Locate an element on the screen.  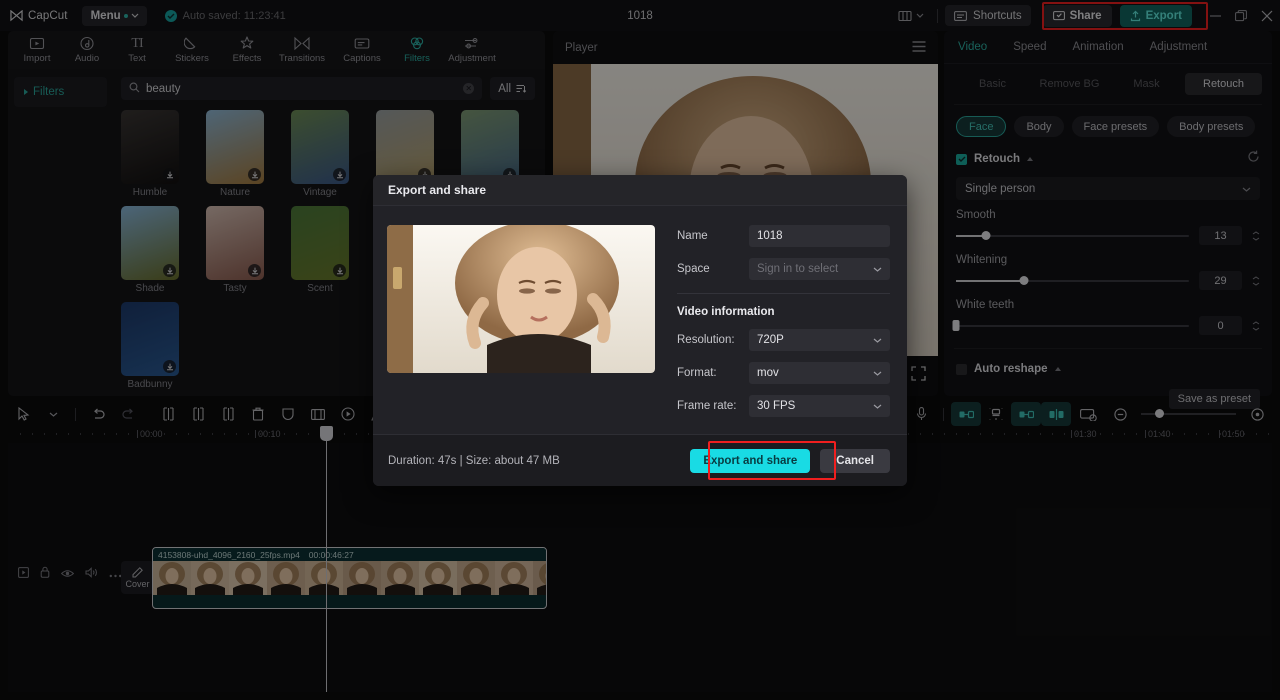
frame-rate-select: 30 FPS is located at coordinates (819, 406).